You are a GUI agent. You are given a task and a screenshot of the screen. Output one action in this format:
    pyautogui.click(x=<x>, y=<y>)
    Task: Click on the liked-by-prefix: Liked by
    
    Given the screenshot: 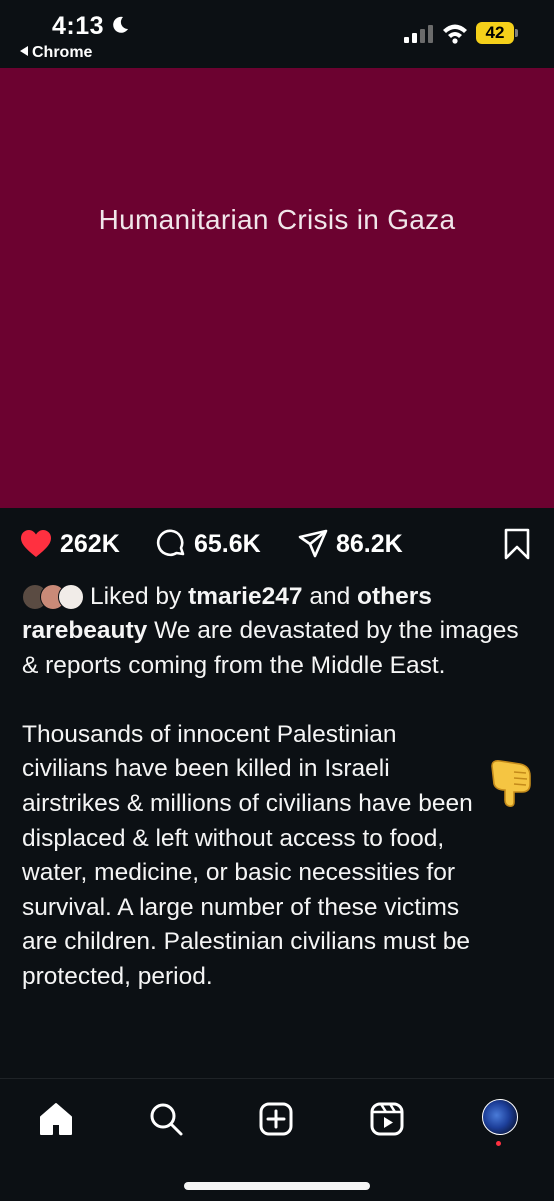 What is the action you would take?
    pyautogui.click(x=136, y=596)
    